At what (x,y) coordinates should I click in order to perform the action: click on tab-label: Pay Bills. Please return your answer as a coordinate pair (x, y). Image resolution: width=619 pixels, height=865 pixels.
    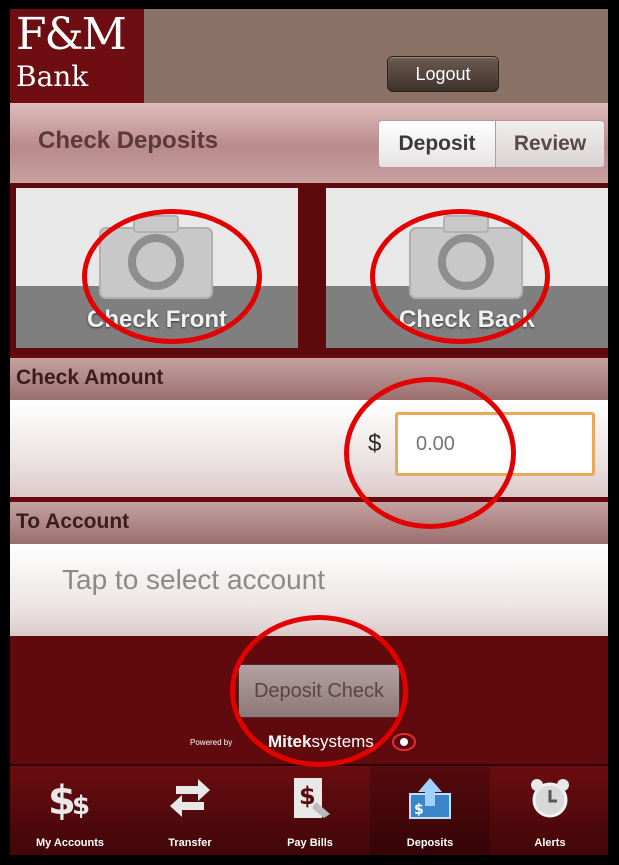
    Looking at the image, I should click on (310, 843).